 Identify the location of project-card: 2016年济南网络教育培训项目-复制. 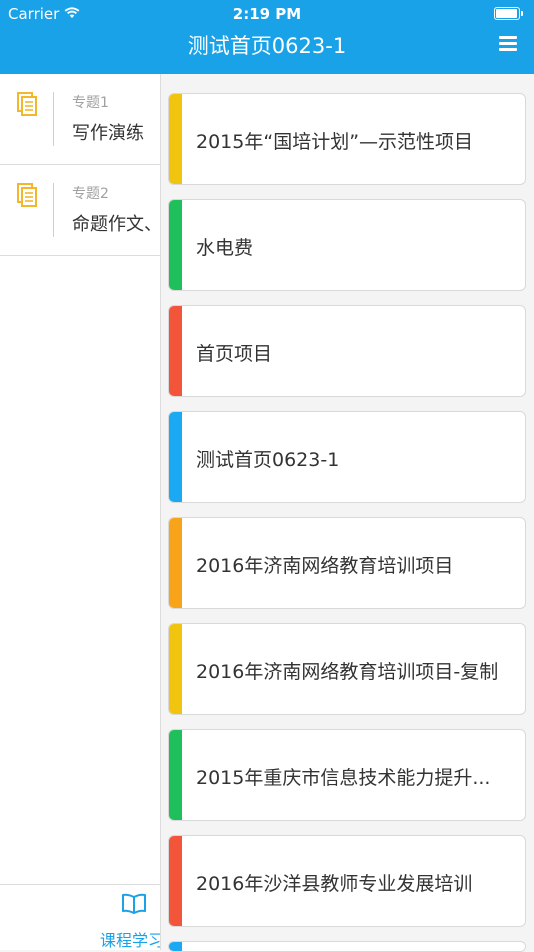
(347, 669).